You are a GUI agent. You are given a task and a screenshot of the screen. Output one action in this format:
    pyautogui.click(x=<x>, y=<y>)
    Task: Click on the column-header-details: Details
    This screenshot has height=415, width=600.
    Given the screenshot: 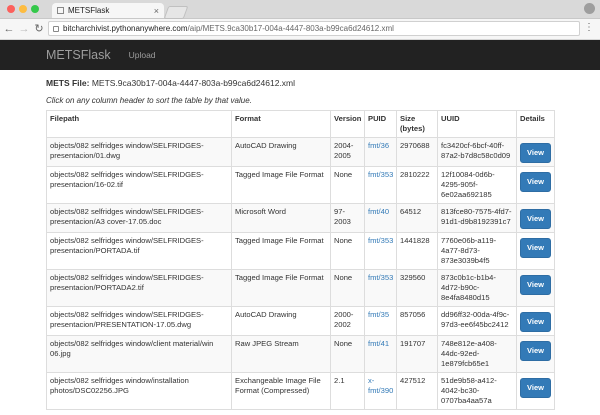 What is the action you would take?
    pyautogui.click(x=535, y=124)
    